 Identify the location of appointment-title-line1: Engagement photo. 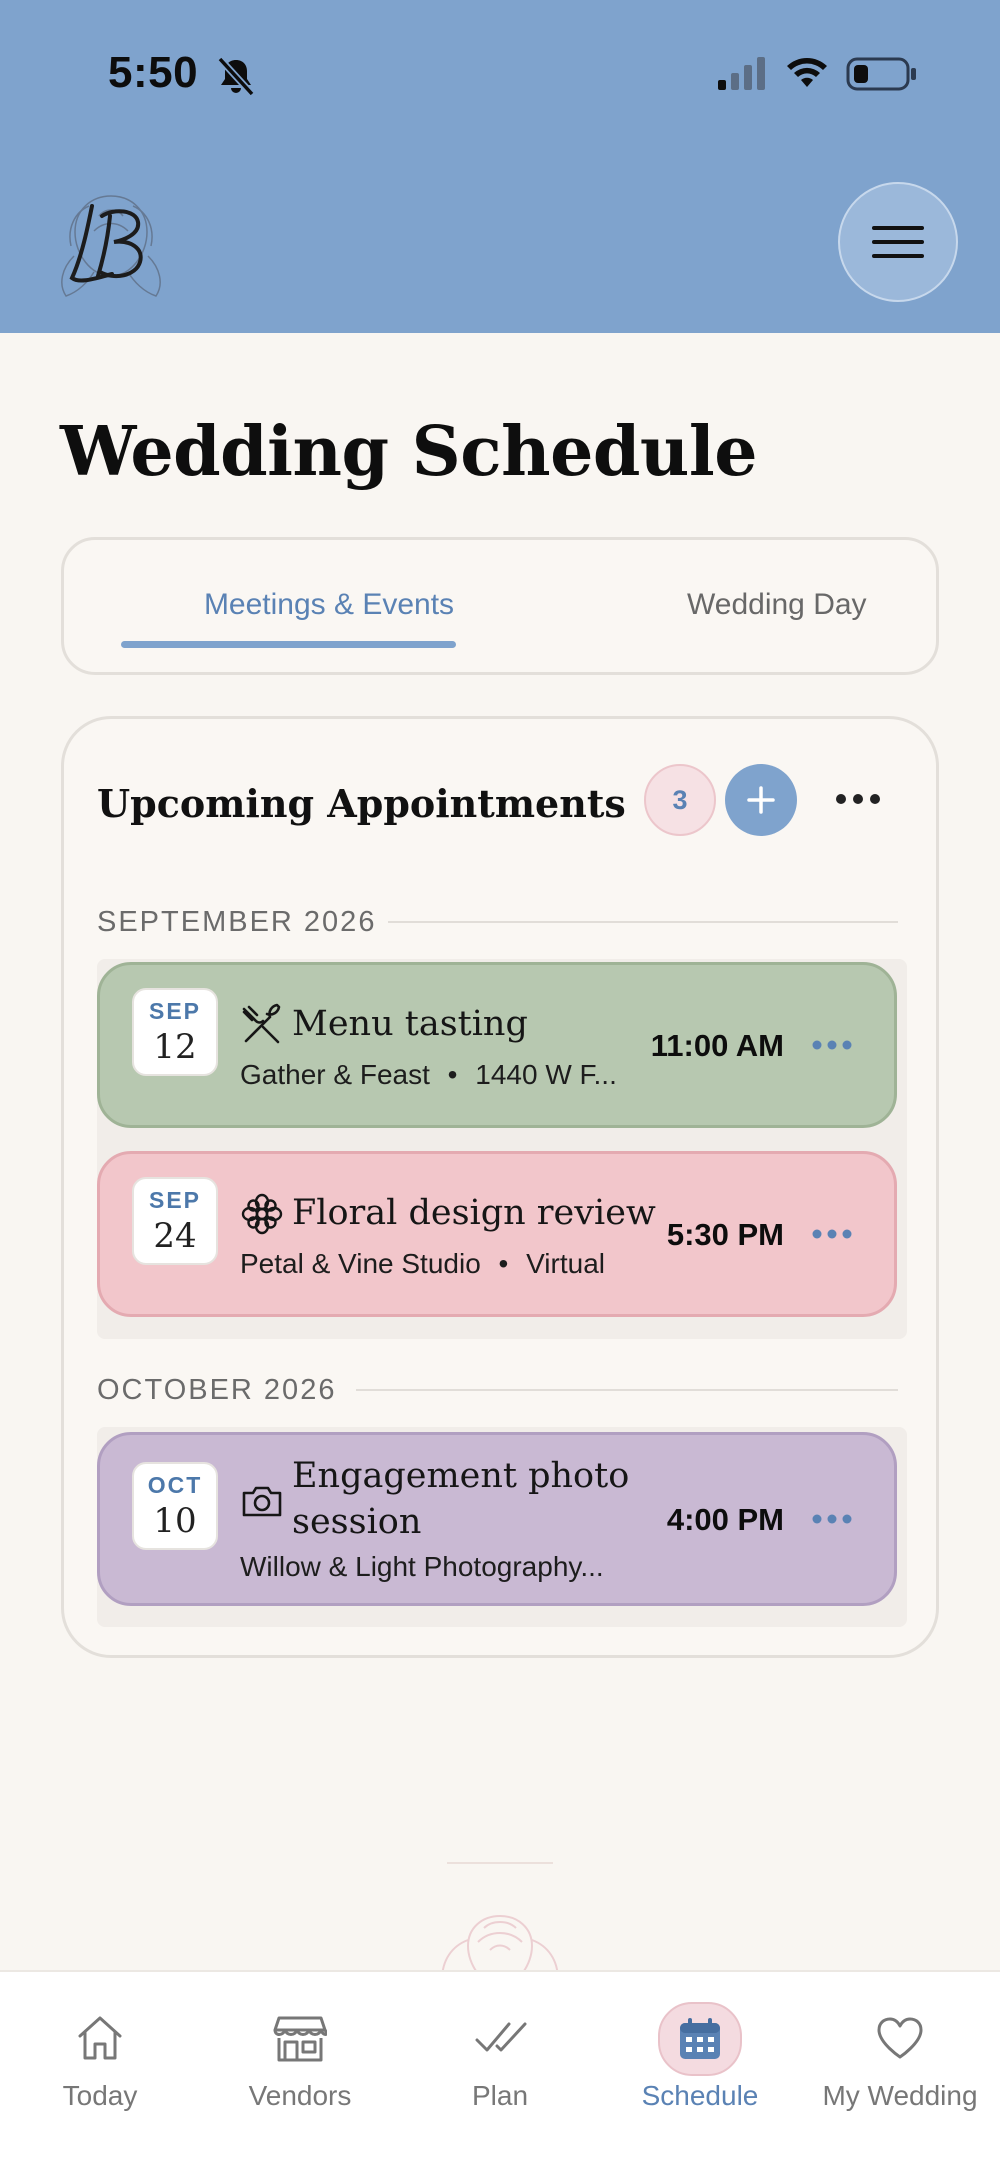
(461, 1476).